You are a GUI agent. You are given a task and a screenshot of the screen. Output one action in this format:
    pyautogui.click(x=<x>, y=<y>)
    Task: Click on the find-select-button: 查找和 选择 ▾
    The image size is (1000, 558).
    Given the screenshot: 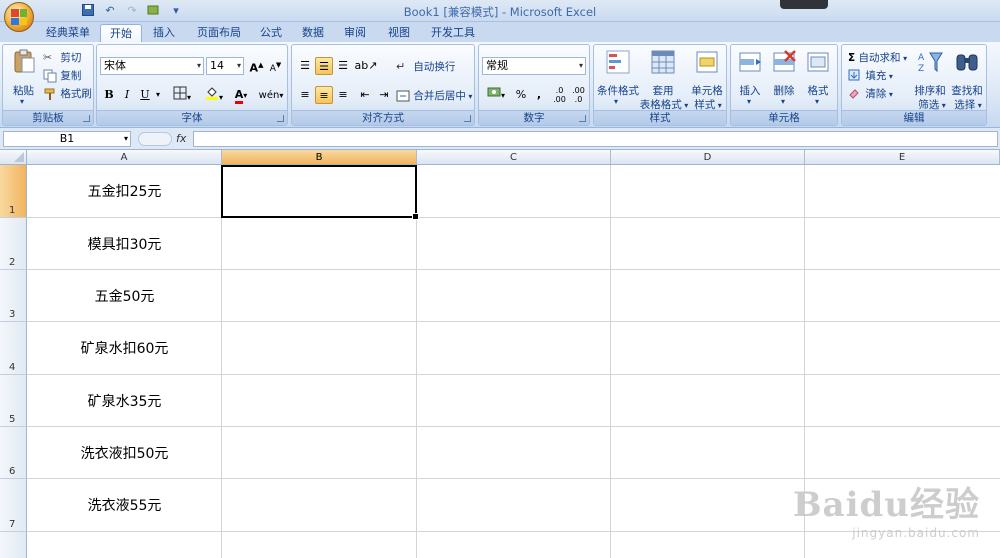 What is the action you would take?
    pyautogui.click(x=967, y=80)
    